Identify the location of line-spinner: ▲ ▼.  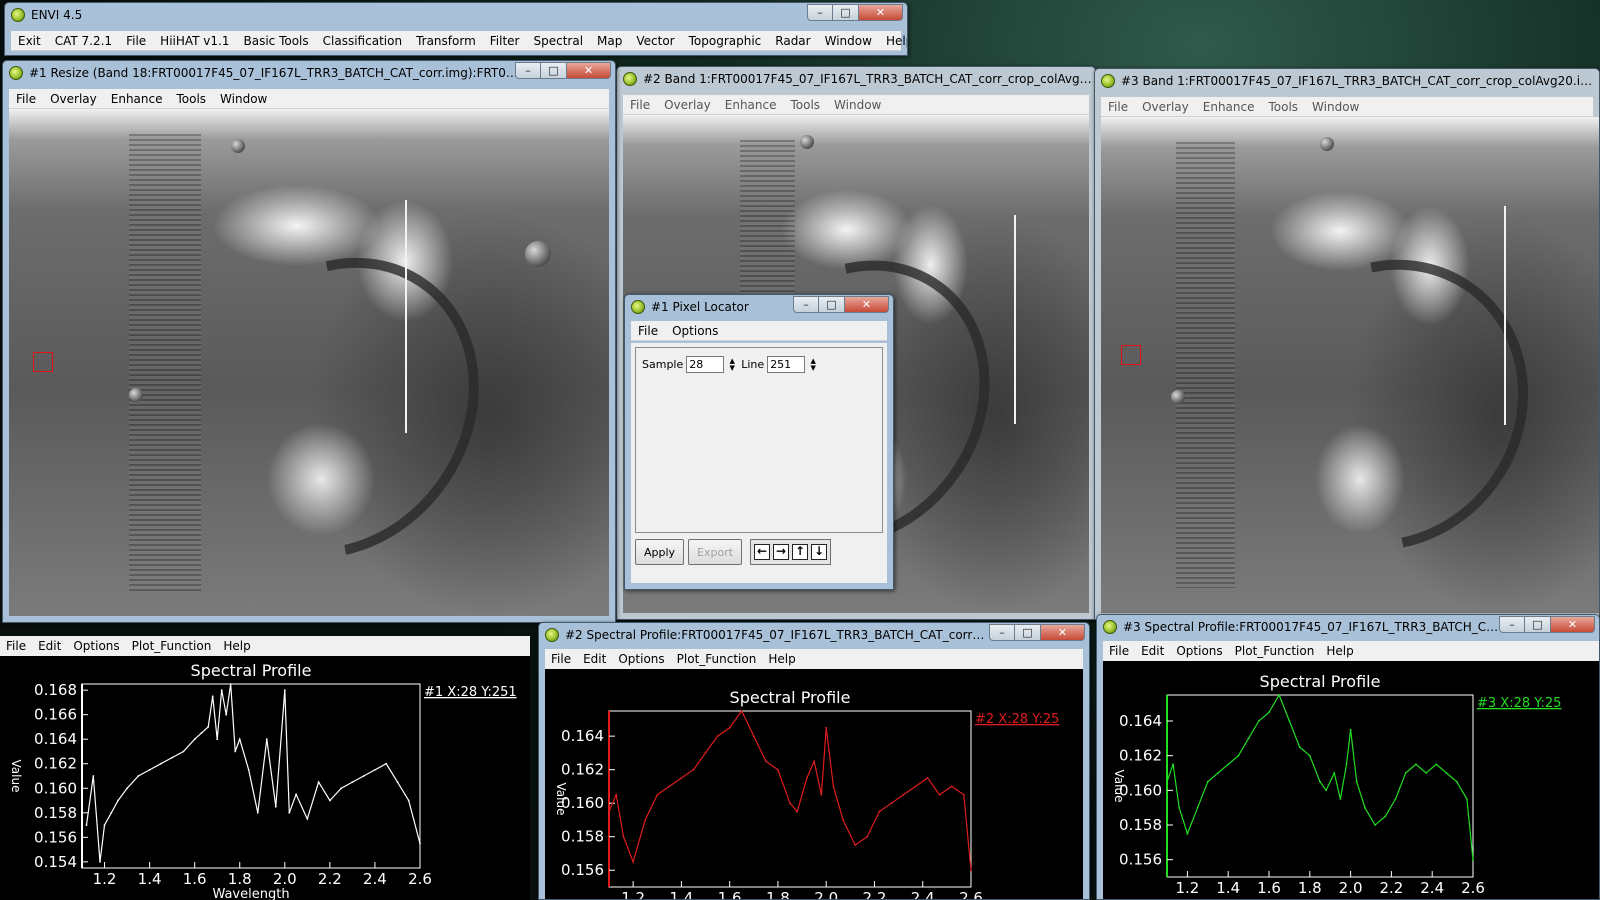
(813, 364).